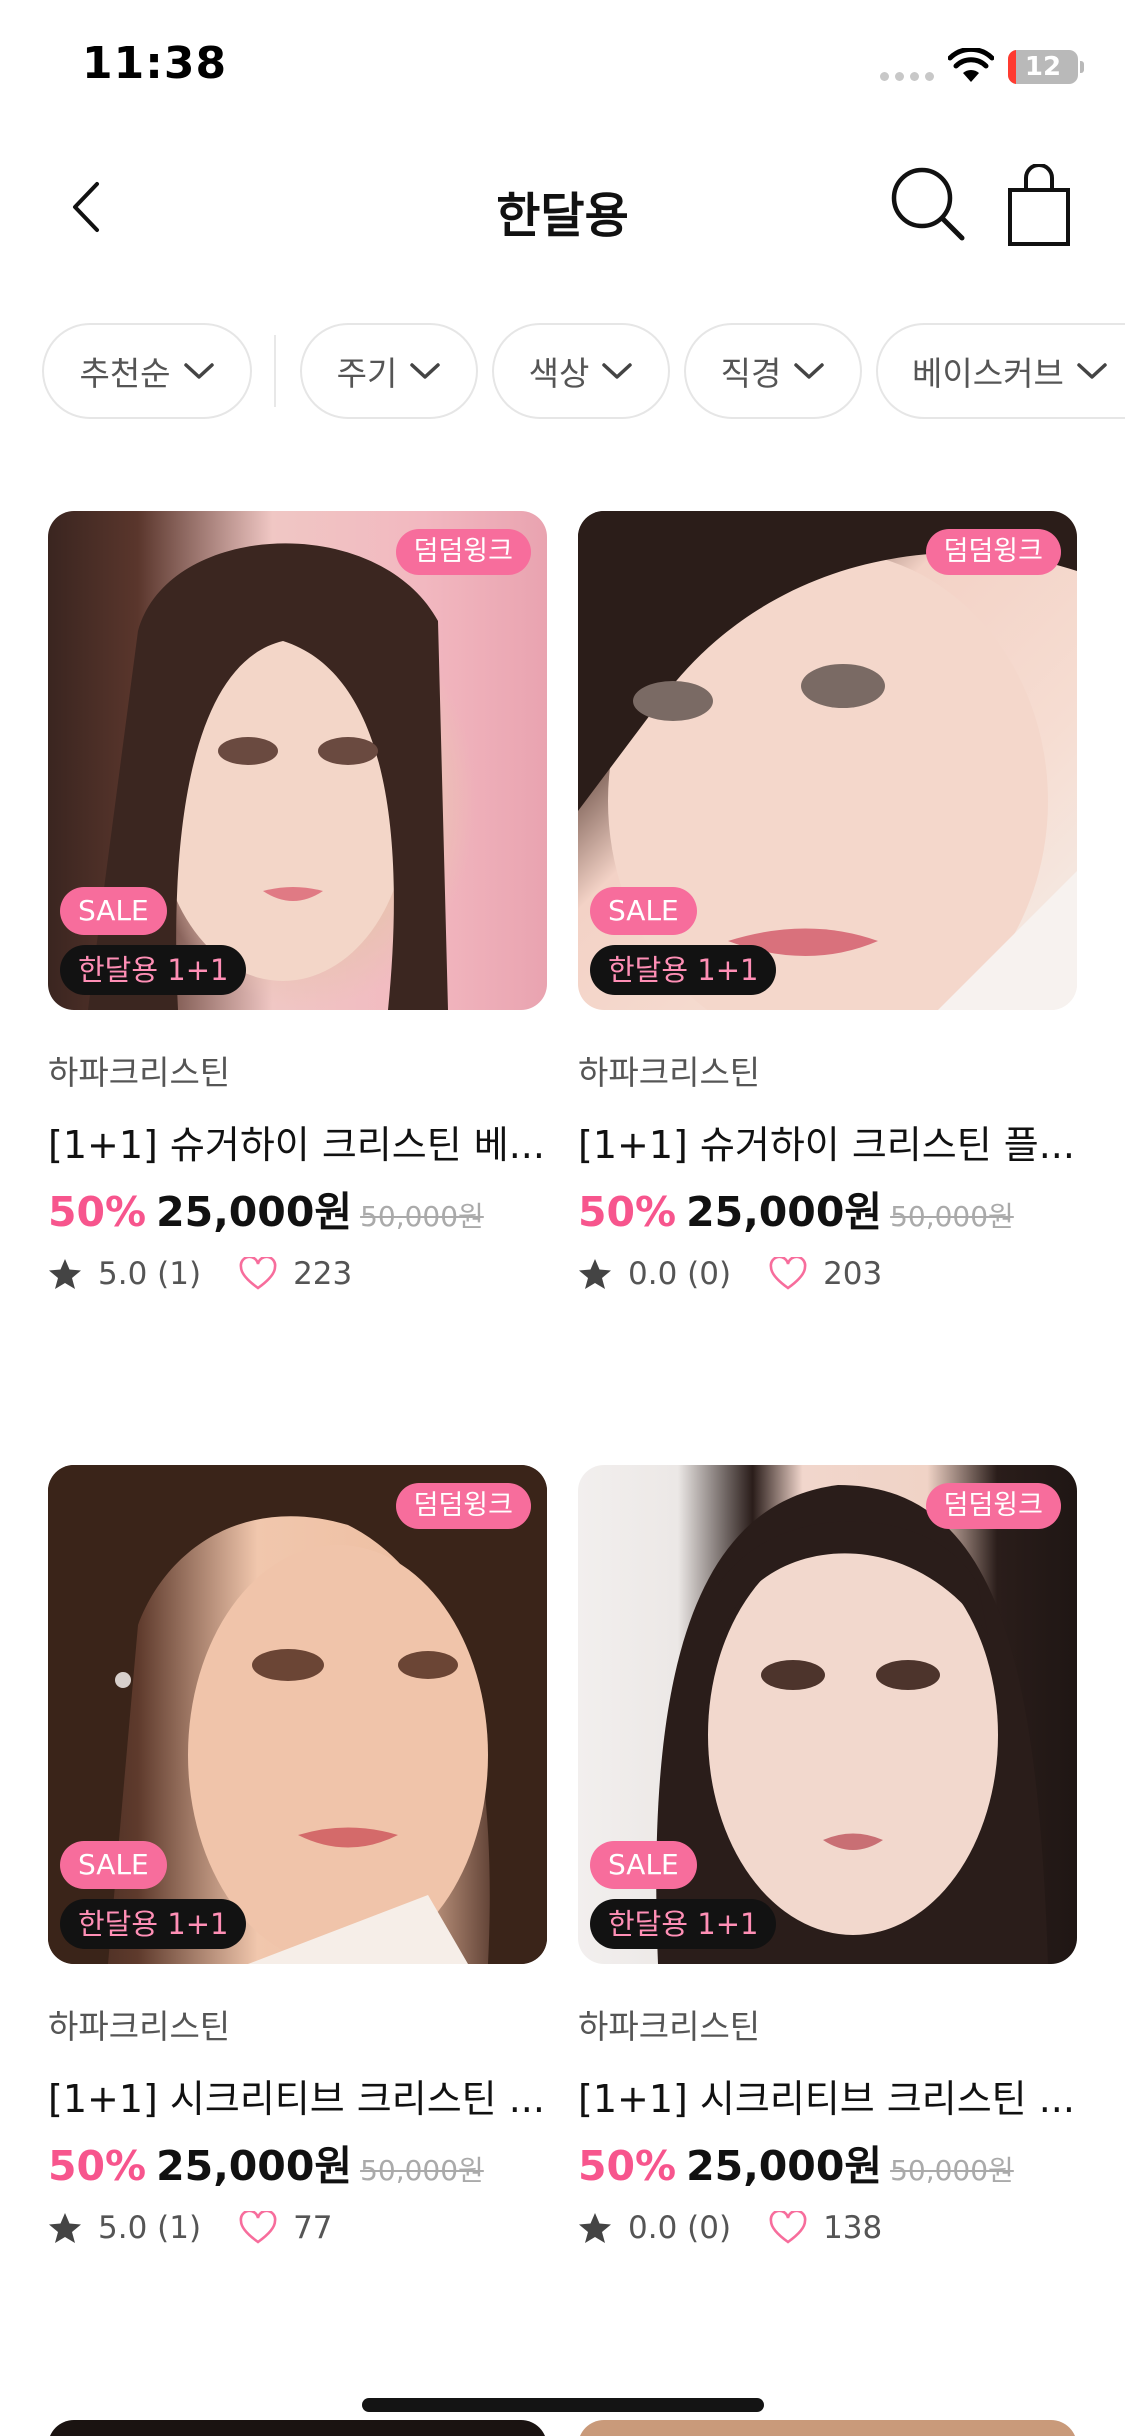  Describe the element at coordinates (125, 373) in the screenshot. I see `chip-label: 추천순` at that location.